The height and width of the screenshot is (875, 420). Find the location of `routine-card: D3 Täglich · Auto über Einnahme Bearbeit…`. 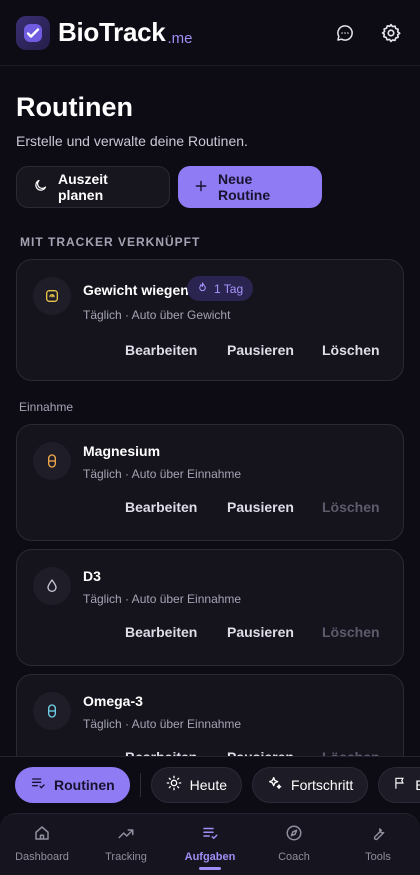

routine-card: D3 Täglich · Auto über Einnahme Bearbeit… is located at coordinates (210, 607).